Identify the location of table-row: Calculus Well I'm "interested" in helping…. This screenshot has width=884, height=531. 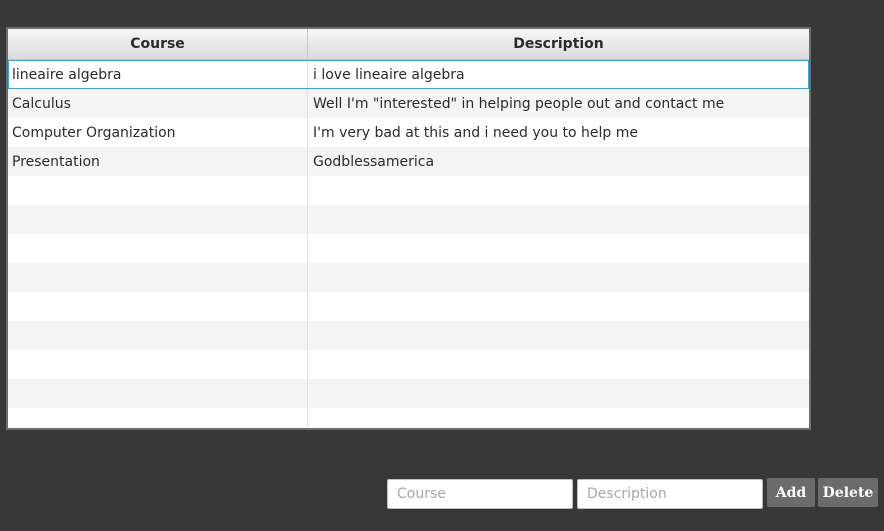
(408, 103).